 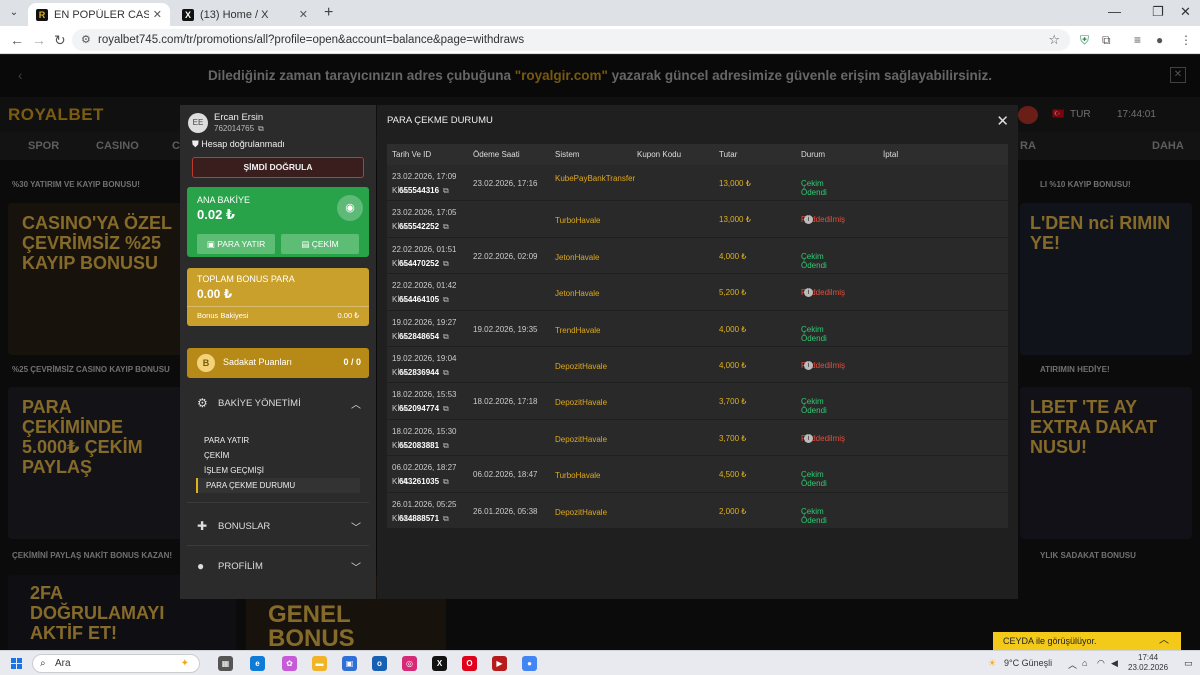 I want to click on outlook-icon: o, so click(x=379, y=663).